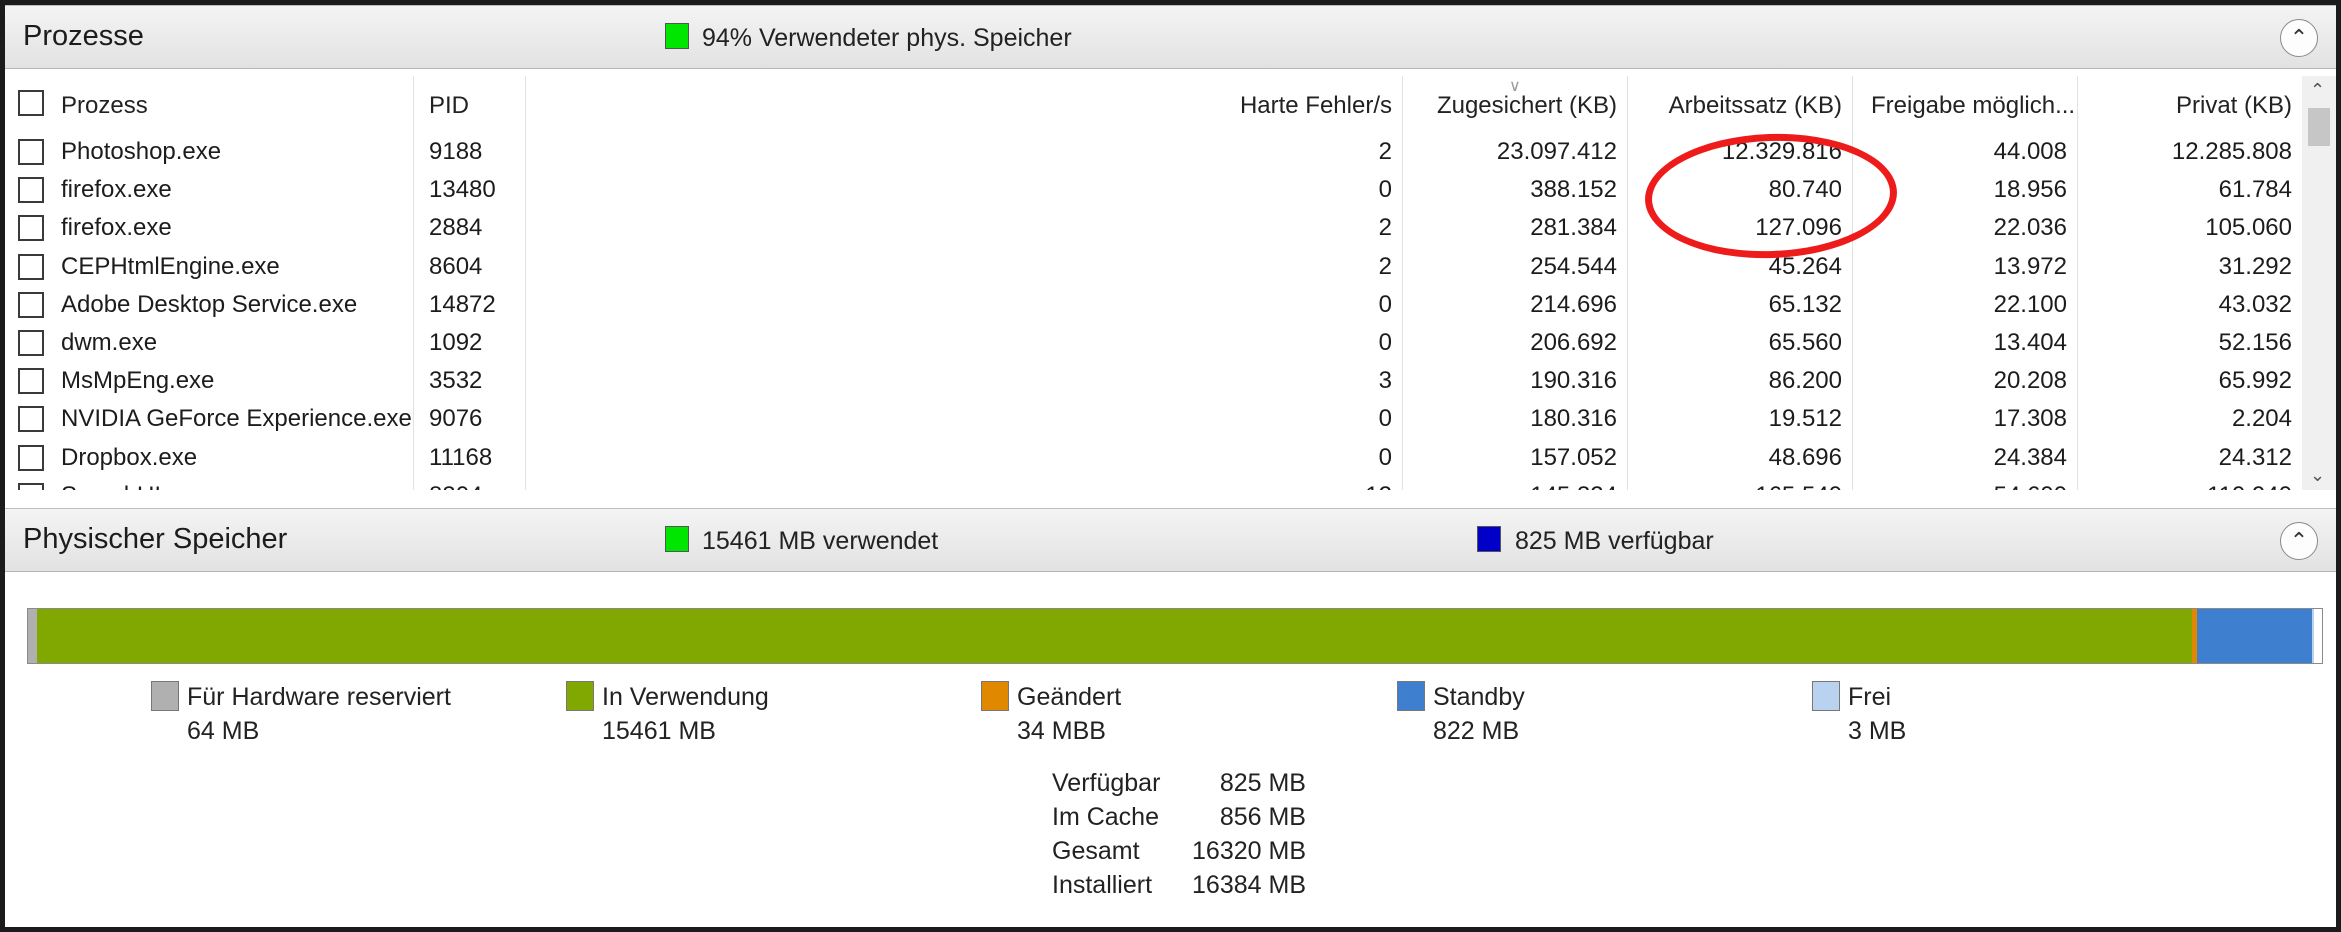  What do you see at coordinates (1489, 539) in the screenshot?
I see `available-memory-color-chip` at bounding box center [1489, 539].